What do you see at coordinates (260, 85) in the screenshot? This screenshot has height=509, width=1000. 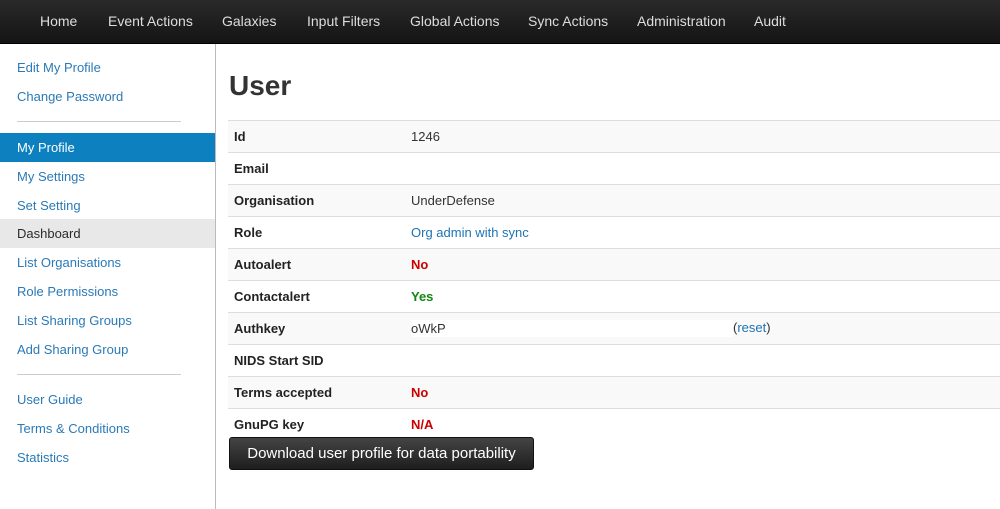 I see `page-title: User` at bounding box center [260, 85].